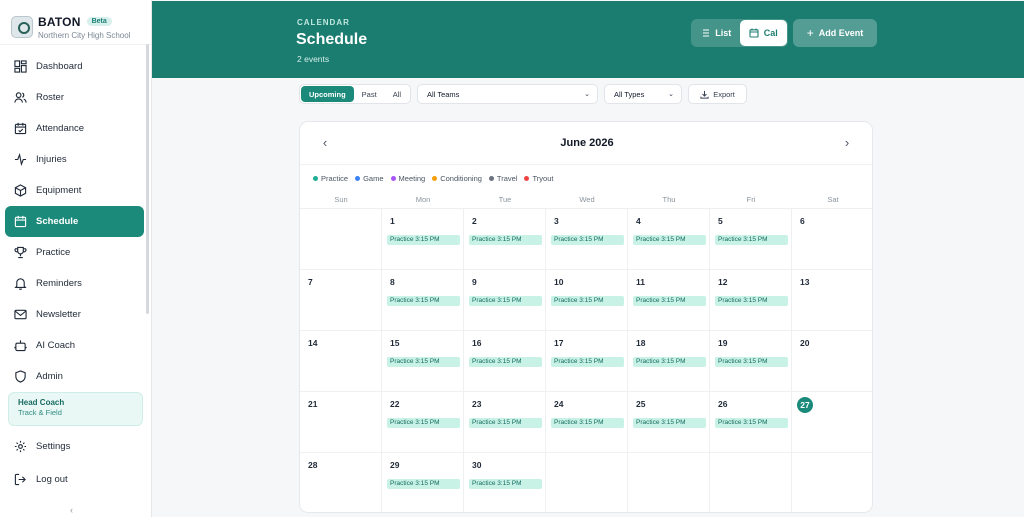  I want to click on team-select: All Teams ⌄, so click(508, 94).